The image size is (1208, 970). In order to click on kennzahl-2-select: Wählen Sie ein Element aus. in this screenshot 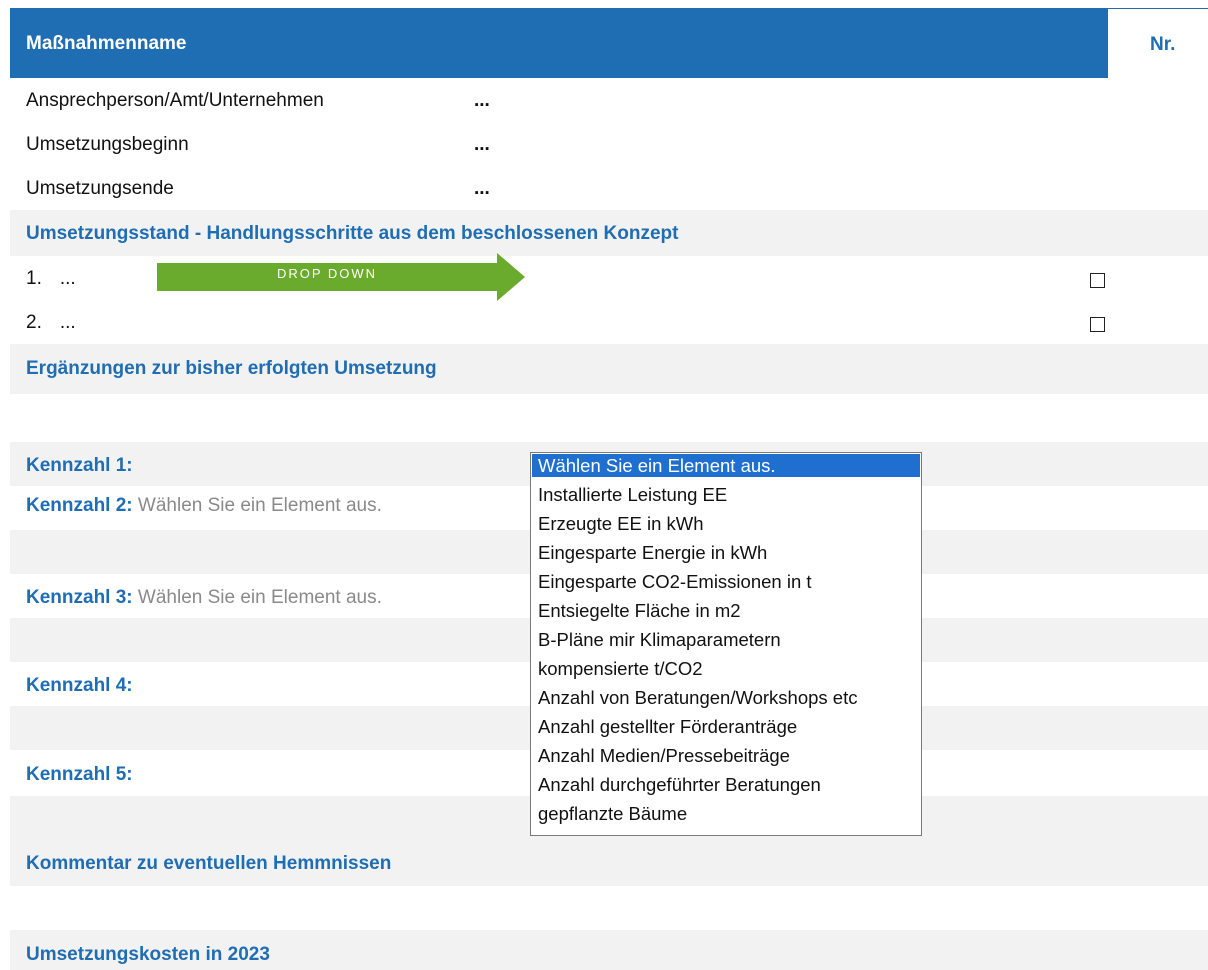, I will do `click(260, 505)`.